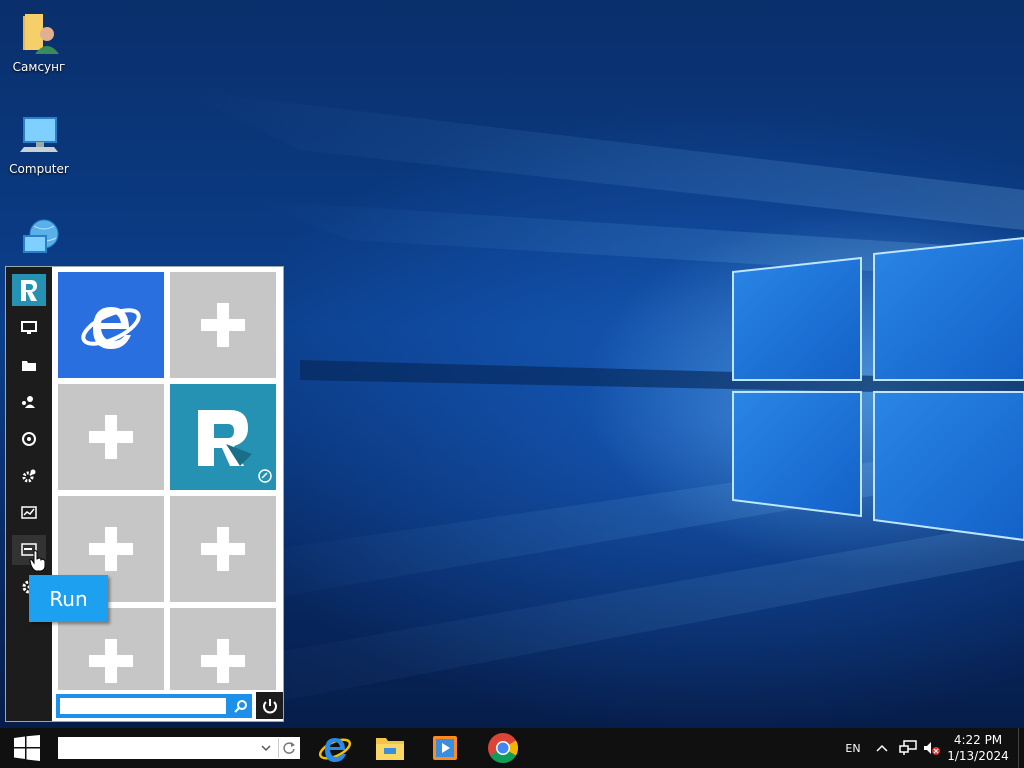 The height and width of the screenshot is (768, 1024). What do you see at coordinates (143, 706) in the screenshot?
I see `start-search-input` at bounding box center [143, 706].